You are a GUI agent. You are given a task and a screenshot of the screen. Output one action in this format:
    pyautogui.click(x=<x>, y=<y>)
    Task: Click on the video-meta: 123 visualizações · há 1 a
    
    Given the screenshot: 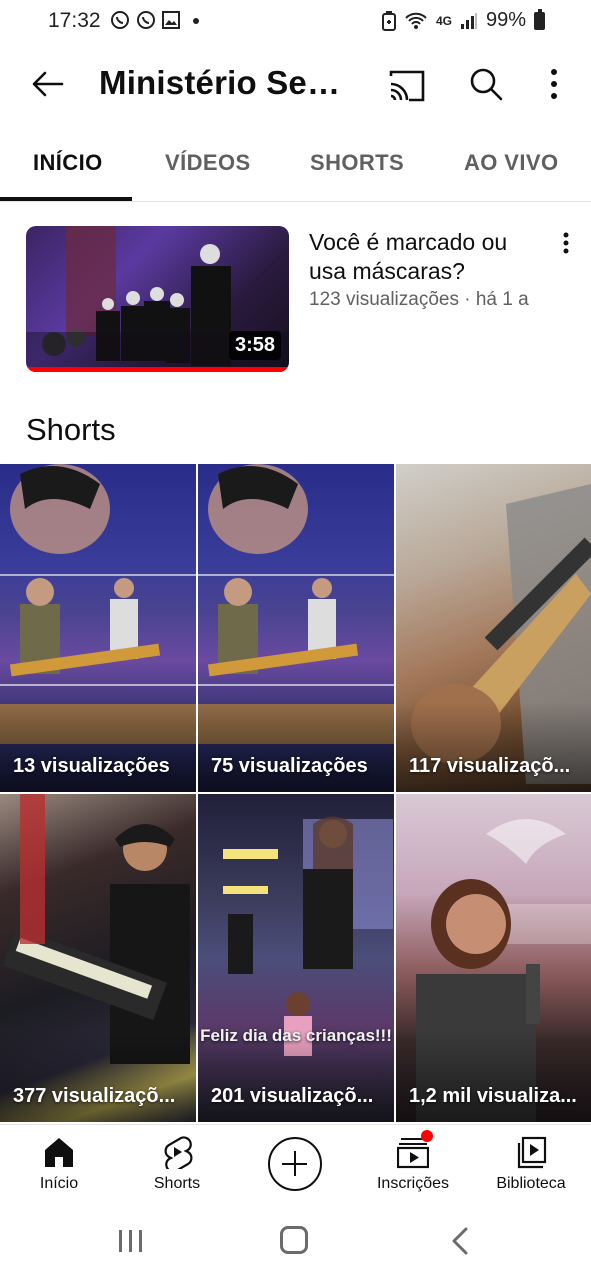 What is the action you would take?
    pyautogui.click(x=419, y=299)
    